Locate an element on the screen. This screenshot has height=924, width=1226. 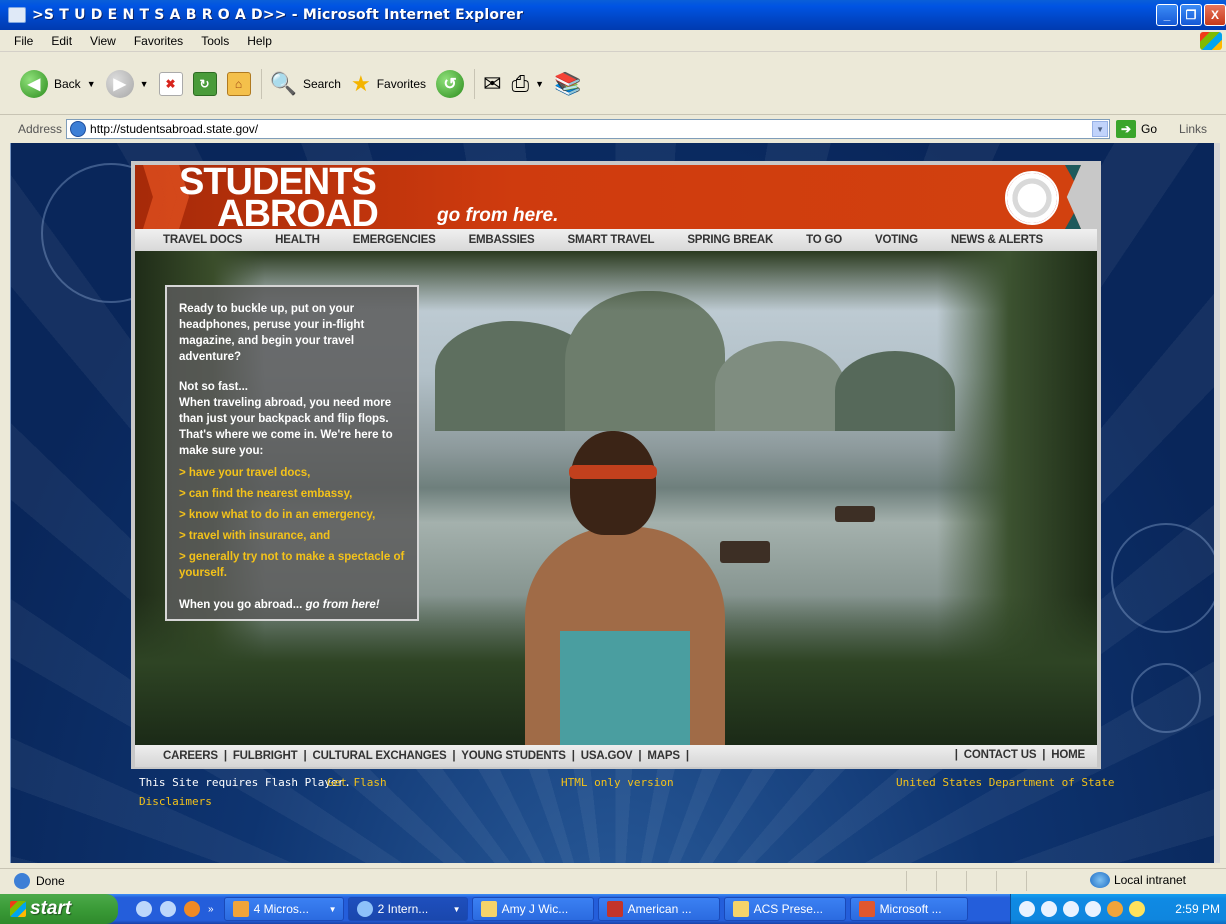
powerpoint-icon is located at coordinates (866, 909).